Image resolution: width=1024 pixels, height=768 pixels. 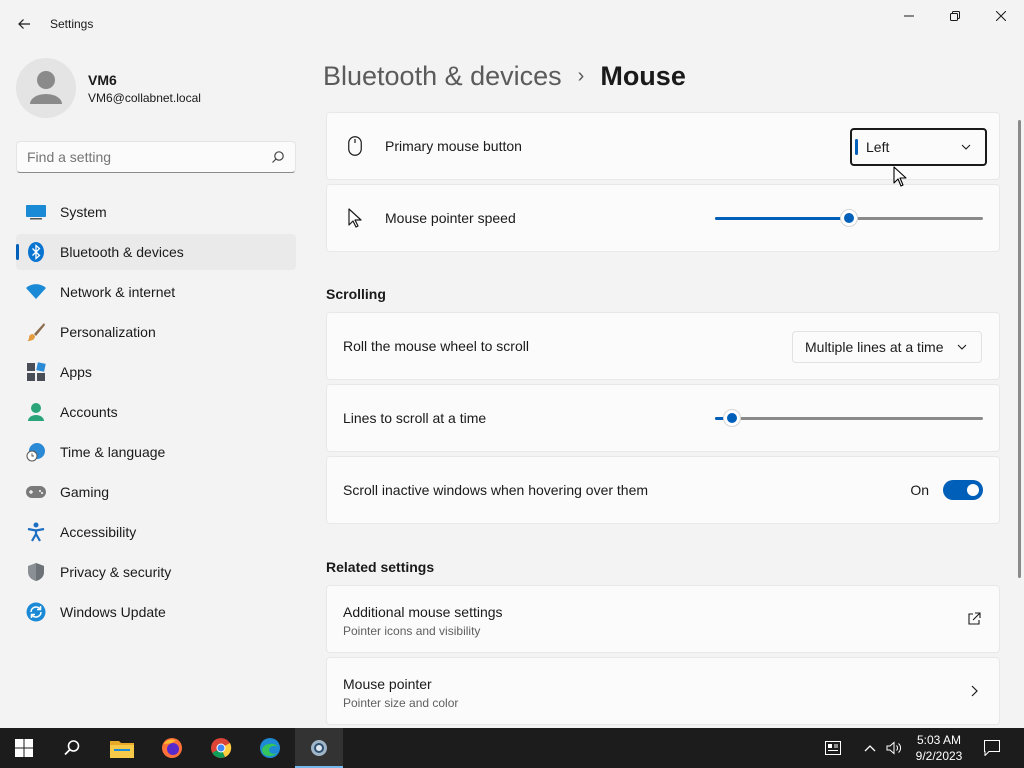 I want to click on breadcrumb: Bluetooth & devices › Mouse, so click(x=504, y=76).